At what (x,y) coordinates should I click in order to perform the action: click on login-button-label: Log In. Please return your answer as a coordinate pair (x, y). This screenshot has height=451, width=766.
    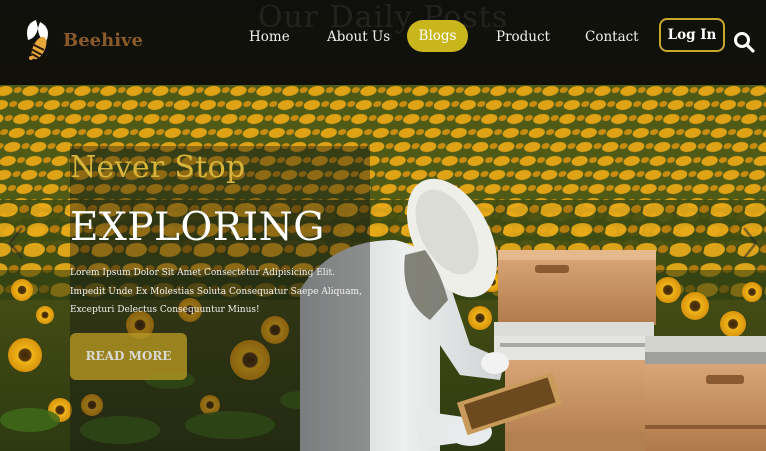
    Looking at the image, I should click on (692, 35).